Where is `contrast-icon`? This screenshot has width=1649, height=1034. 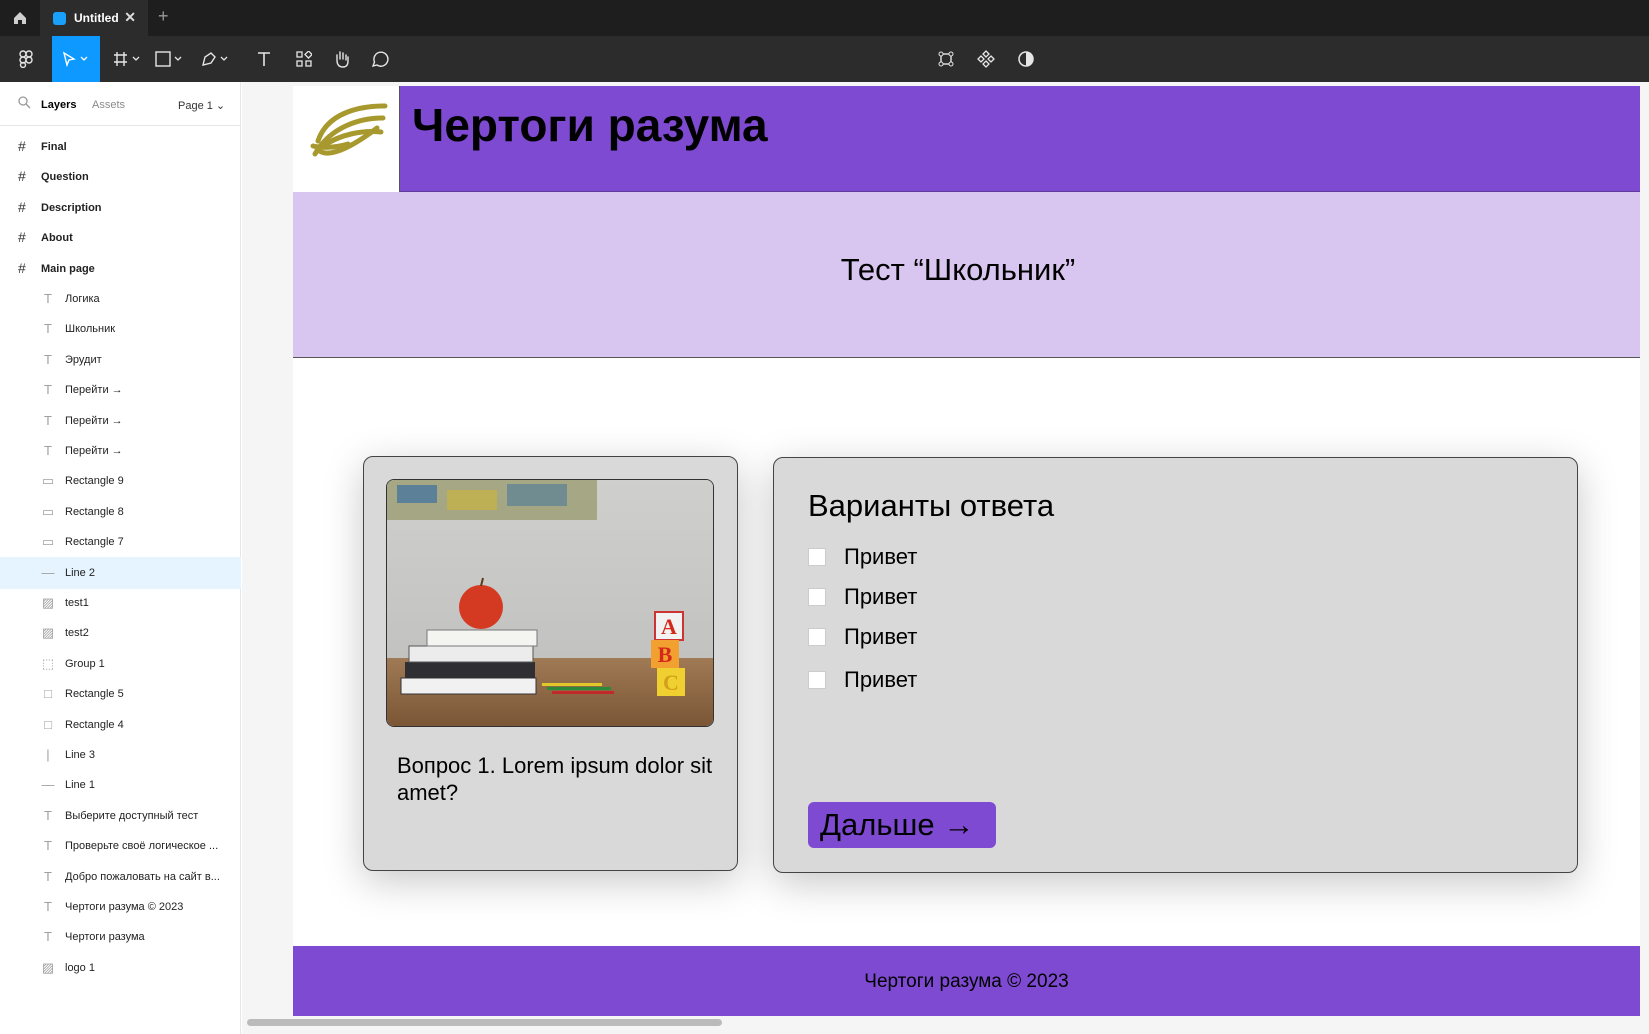
contrast-icon is located at coordinates (1026, 59).